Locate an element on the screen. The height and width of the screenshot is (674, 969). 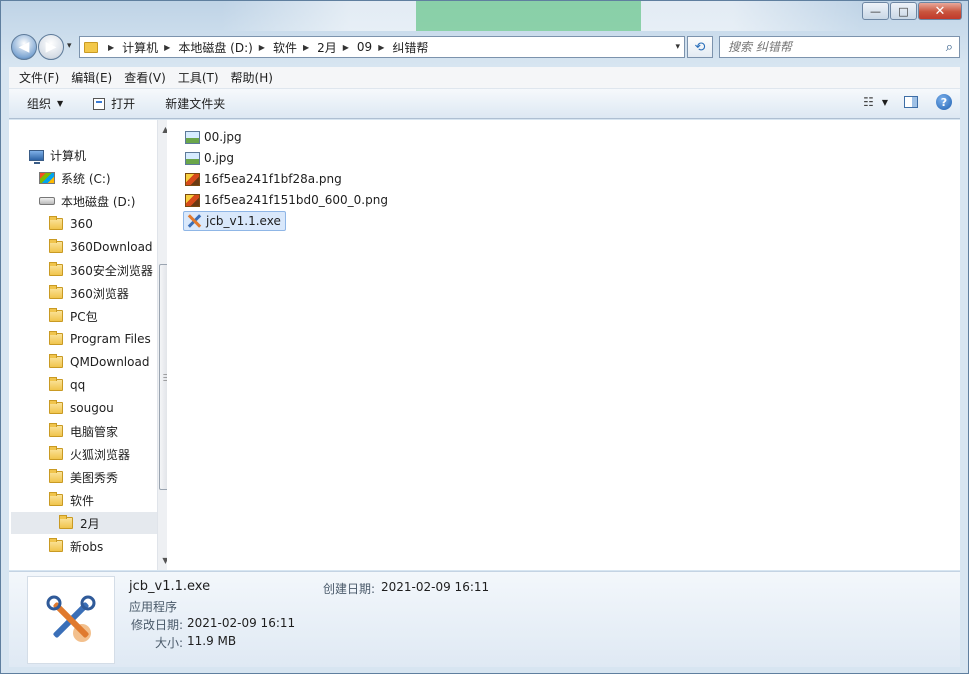
forward-arrow-icon: ▶ is located at coordinates (51, 47).